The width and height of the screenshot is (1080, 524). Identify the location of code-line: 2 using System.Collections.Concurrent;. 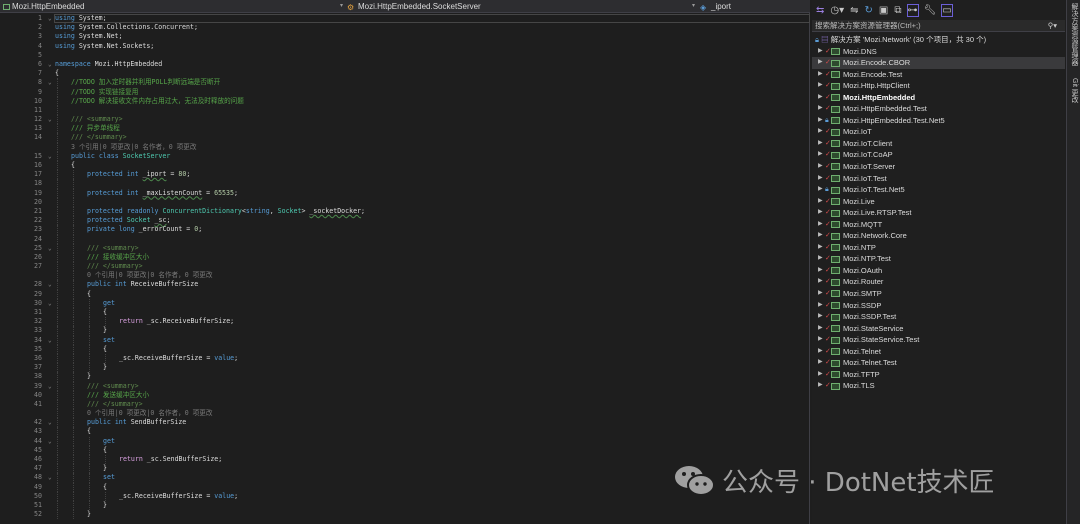
(405, 27).